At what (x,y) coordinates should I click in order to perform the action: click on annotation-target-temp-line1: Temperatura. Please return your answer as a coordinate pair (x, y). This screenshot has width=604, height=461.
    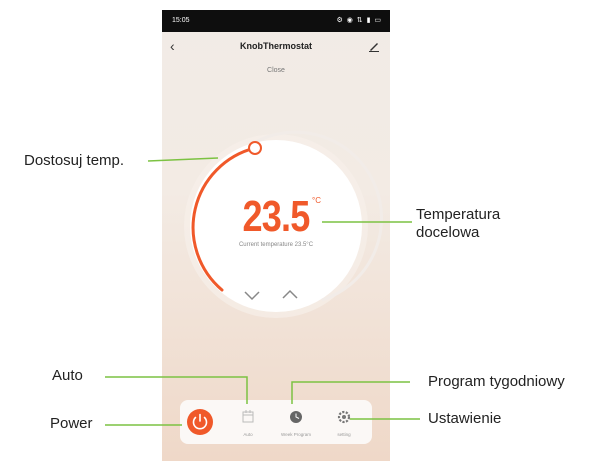
    Looking at the image, I should click on (458, 214).